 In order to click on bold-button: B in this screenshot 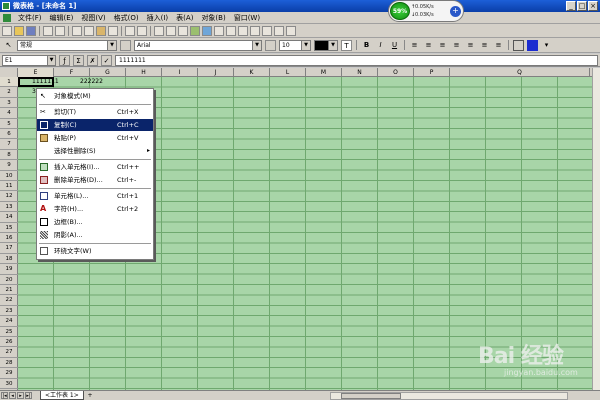, I will do `click(366, 45)`.